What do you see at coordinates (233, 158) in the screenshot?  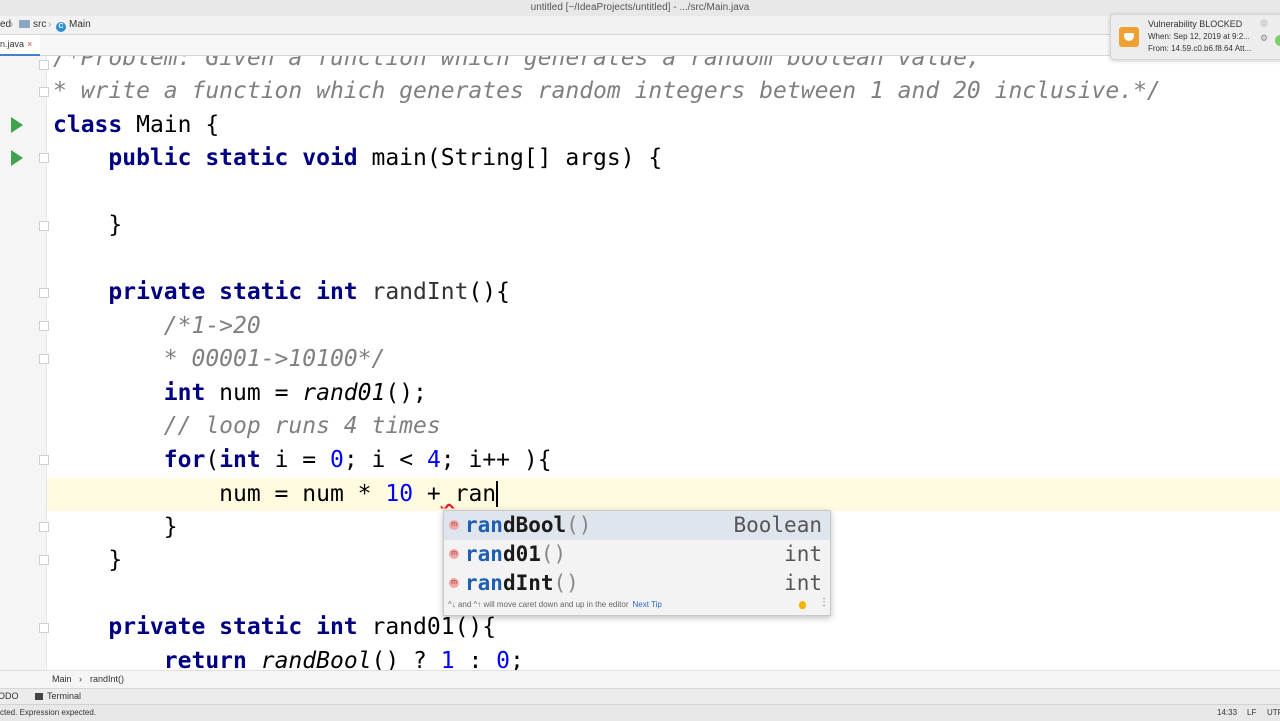 I see `keyword: public static void` at bounding box center [233, 158].